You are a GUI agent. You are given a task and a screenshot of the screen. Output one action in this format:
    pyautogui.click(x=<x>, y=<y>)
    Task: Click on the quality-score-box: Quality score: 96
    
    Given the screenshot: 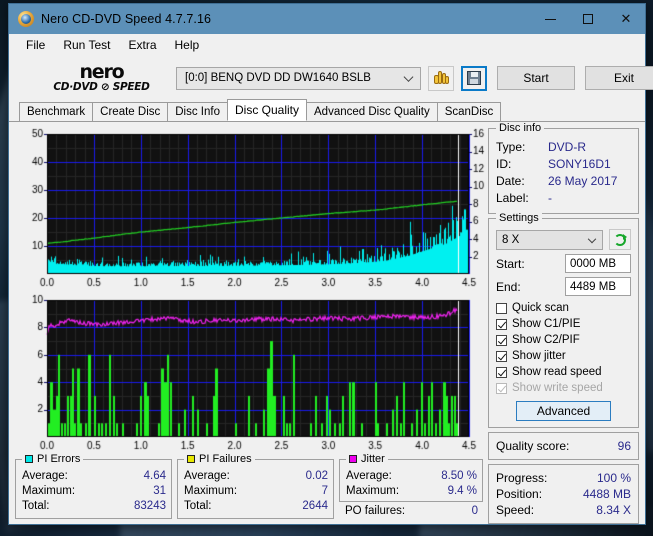 What is the action you would take?
    pyautogui.click(x=563, y=446)
    